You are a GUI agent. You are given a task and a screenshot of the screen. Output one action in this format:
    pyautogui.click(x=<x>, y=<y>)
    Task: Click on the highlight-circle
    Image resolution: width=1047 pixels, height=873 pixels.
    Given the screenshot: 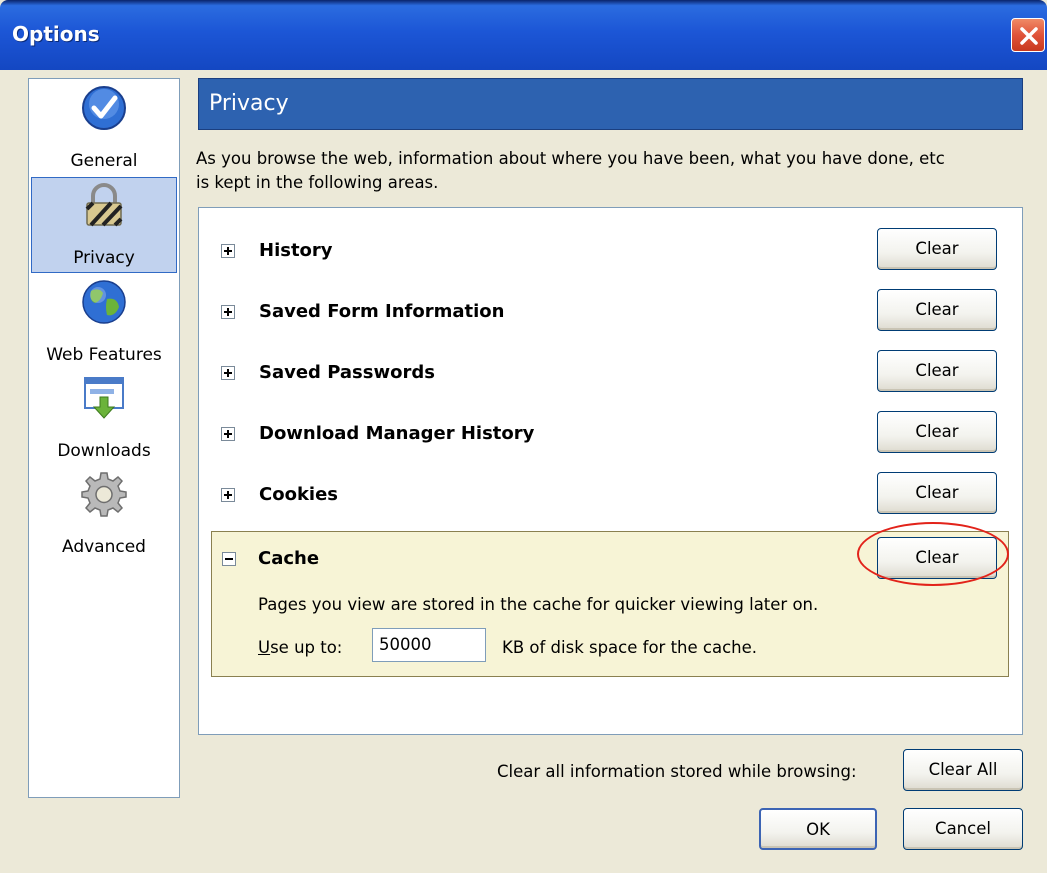 What is the action you would take?
    pyautogui.click(x=933, y=554)
    